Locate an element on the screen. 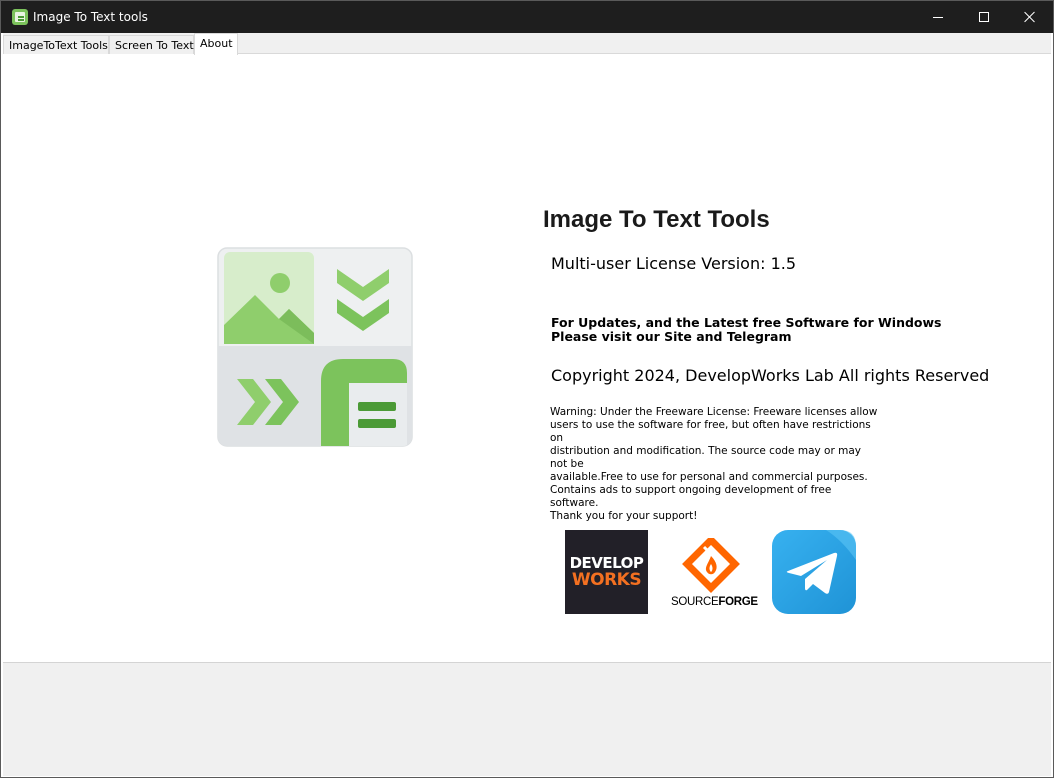  maximize-button is located at coordinates (984, 17).